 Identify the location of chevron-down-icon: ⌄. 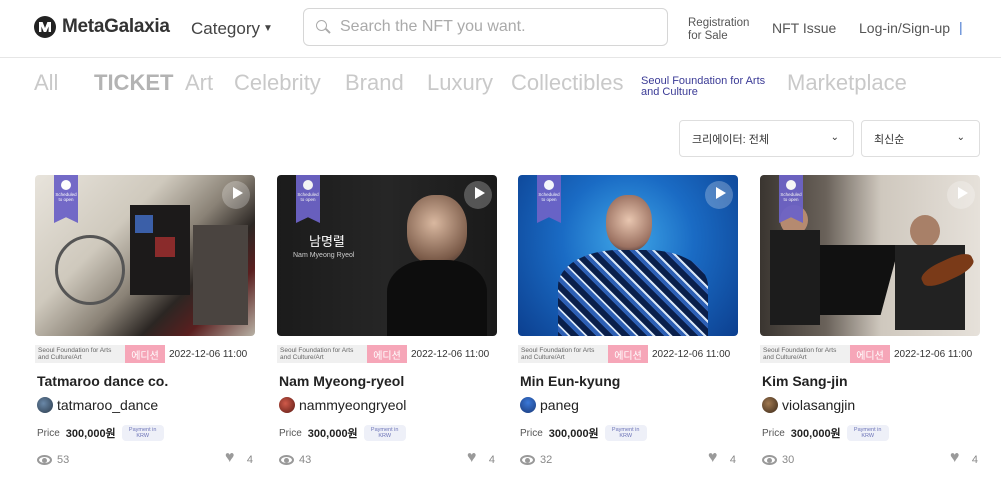
(834, 137).